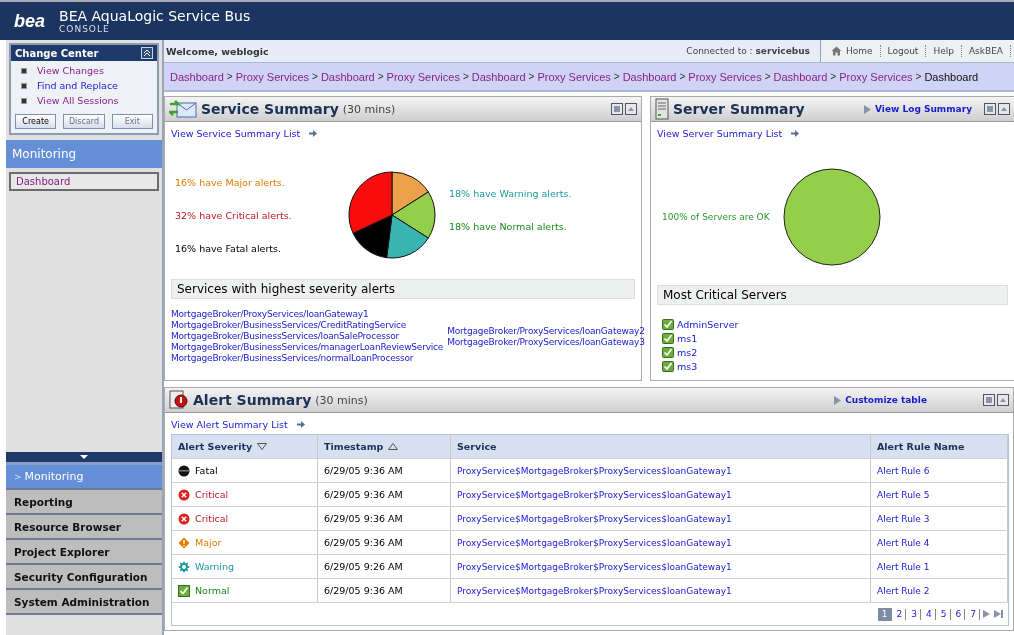 The width and height of the screenshot is (1014, 635). Describe the element at coordinates (307, 358) in the screenshot. I see `service-link: MortgageBroker/BusinessServices/normalLoanProcessor` at that location.